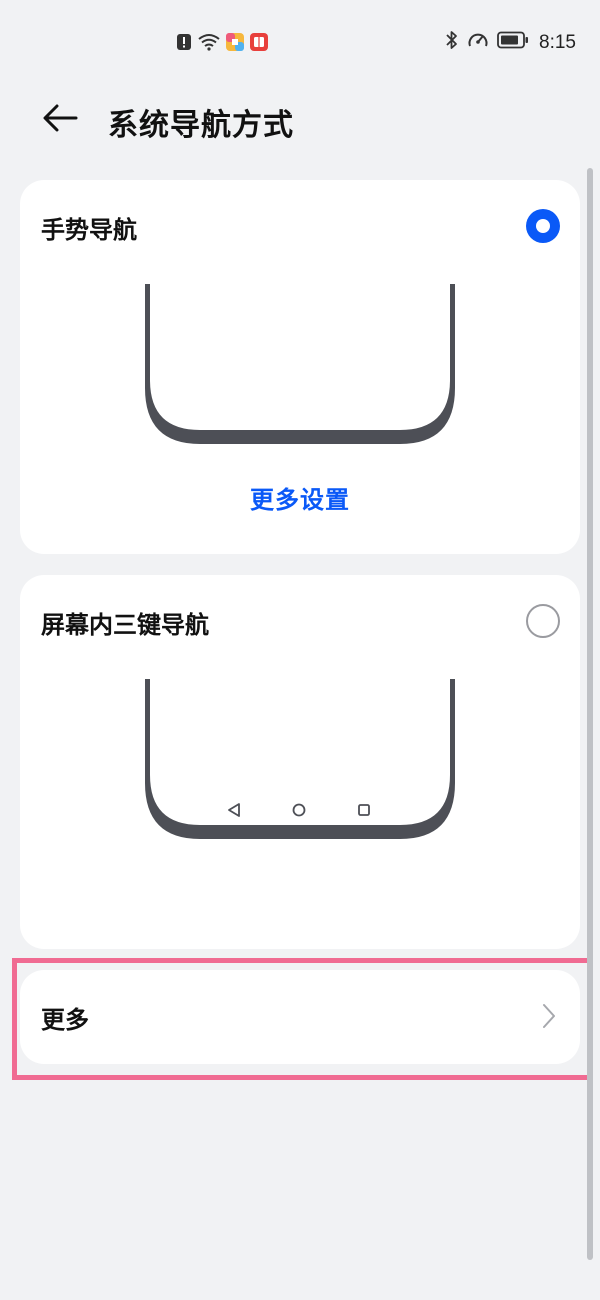 The image size is (600, 1300). What do you see at coordinates (300, 44) in the screenshot?
I see `status-bar: 8:15` at bounding box center [300, 44].